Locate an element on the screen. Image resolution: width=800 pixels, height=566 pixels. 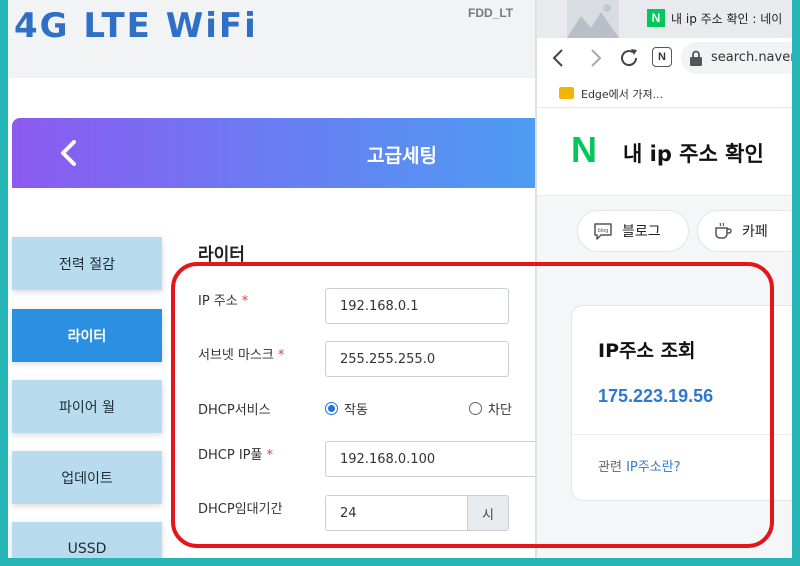
cafe-cup-icon is located at coordinates (723, 230).